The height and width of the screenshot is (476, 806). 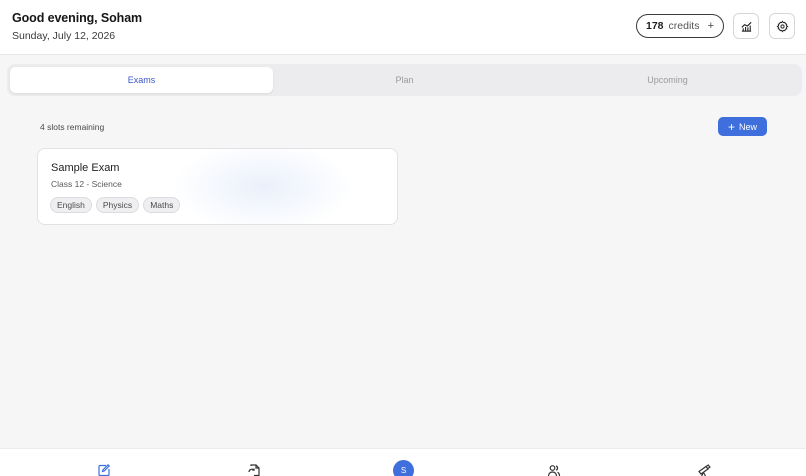 I want to click on gear-icon, so click(x=782, y=26).